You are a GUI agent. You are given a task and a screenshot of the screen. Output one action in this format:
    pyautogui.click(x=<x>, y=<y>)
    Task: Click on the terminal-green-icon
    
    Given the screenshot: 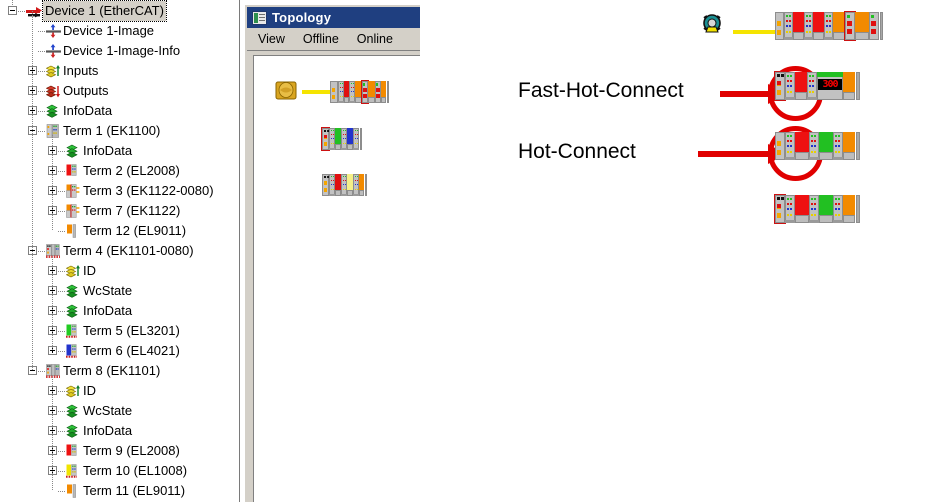 What is the action you would take?
    pyautogui.click(x=73, y=331)
    